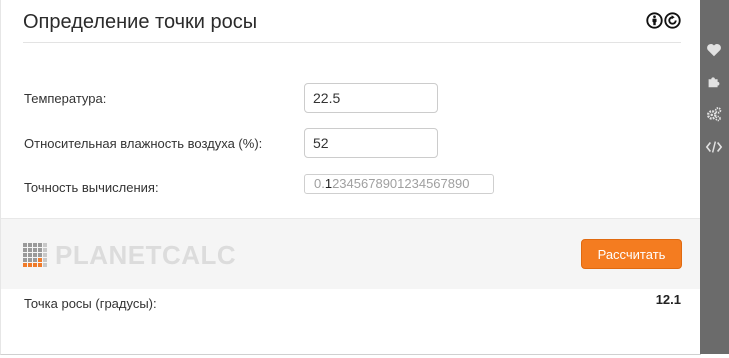  What do you see at coordinates (352, 26) in the screenshot?
I see `calculator-header: Определение точки росы` at bounding box center [352, 26].